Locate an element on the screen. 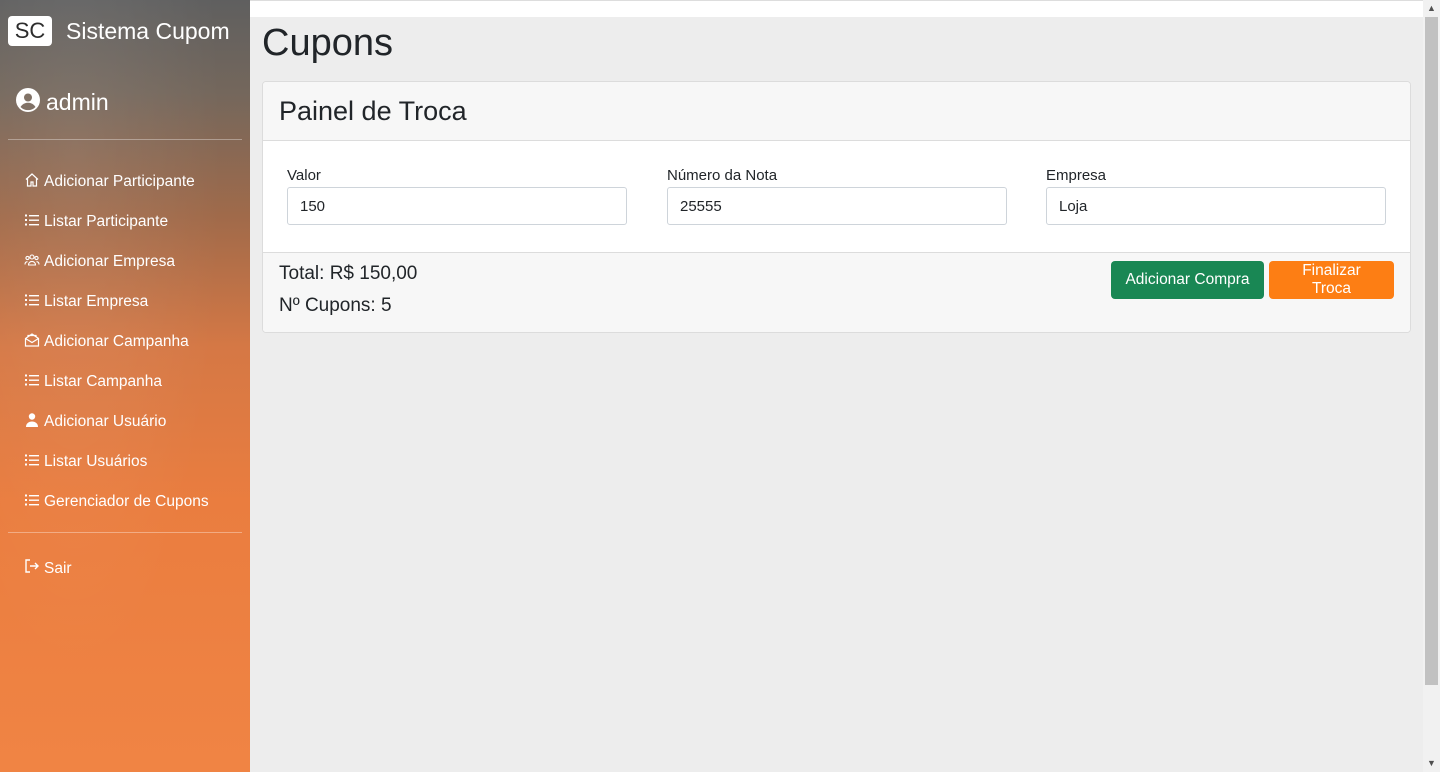 The height and width of the screenshot is (772, 1440). sidebar-item-gerenciador-de-cupons: Gerenciador de Cupons is located at coordinates (116, 502).